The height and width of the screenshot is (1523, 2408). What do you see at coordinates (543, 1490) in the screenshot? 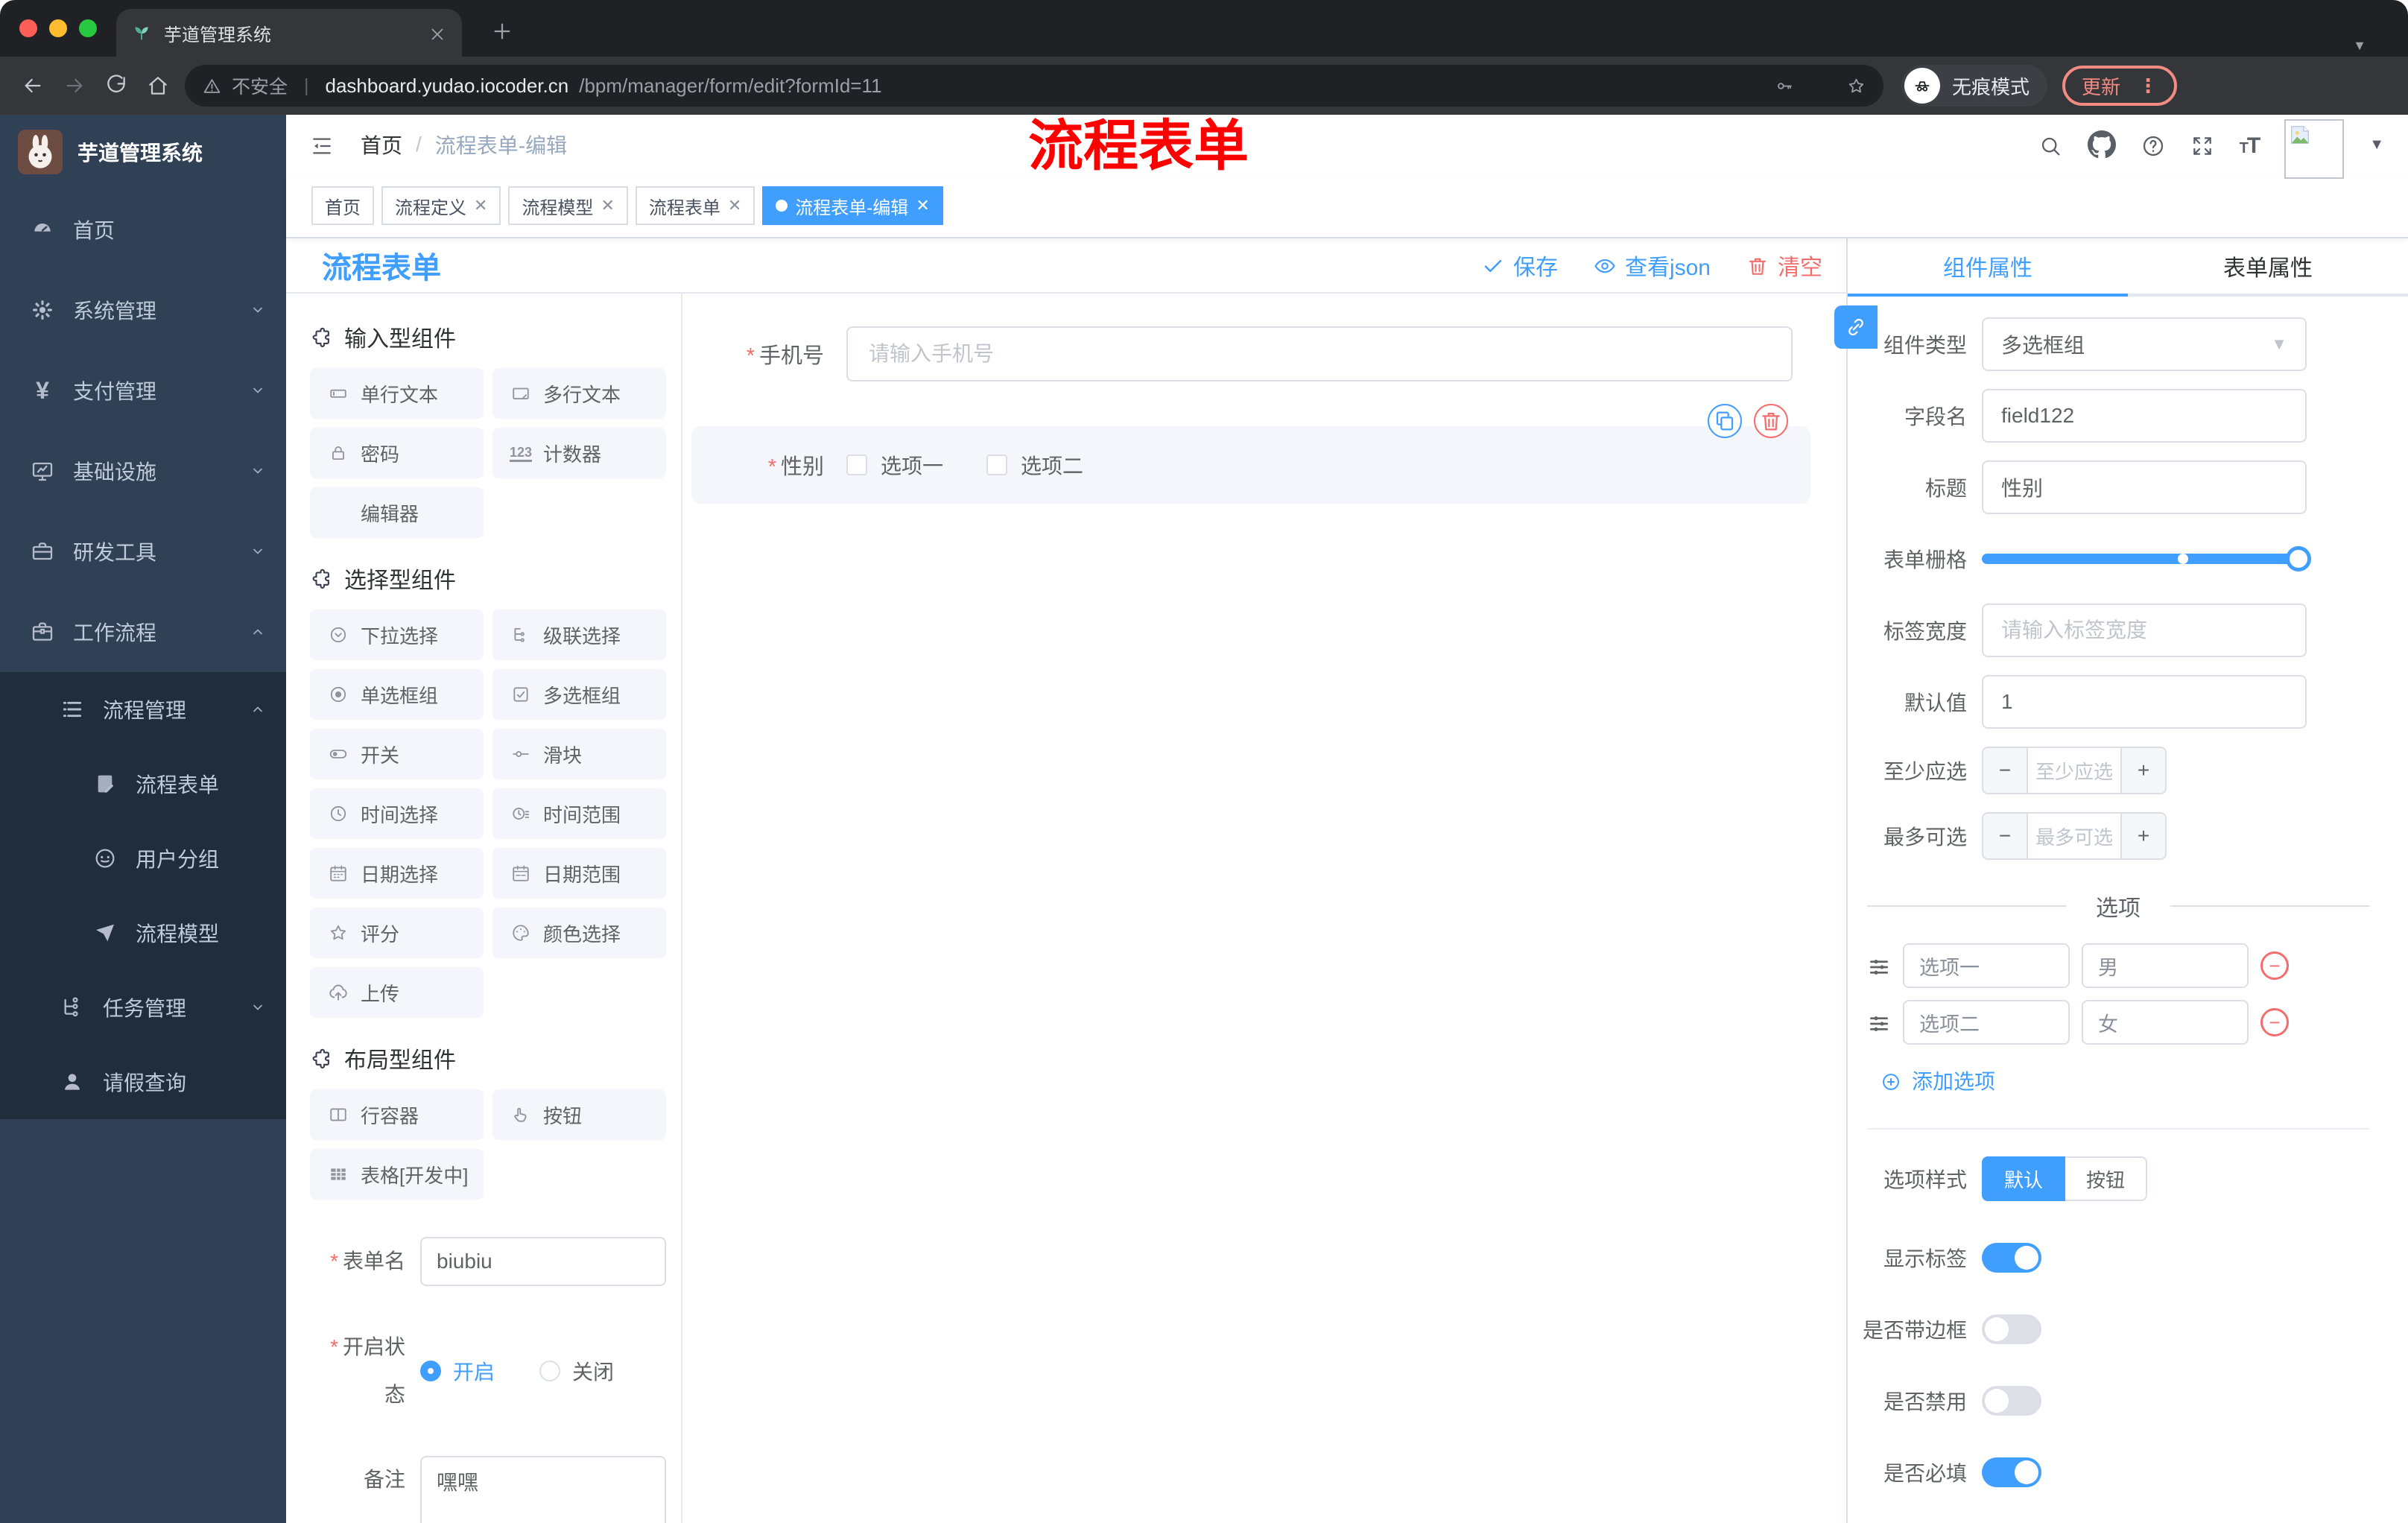
I see `form-remark-textarea: 嘿嘿` at bounding box center [543, 1490].